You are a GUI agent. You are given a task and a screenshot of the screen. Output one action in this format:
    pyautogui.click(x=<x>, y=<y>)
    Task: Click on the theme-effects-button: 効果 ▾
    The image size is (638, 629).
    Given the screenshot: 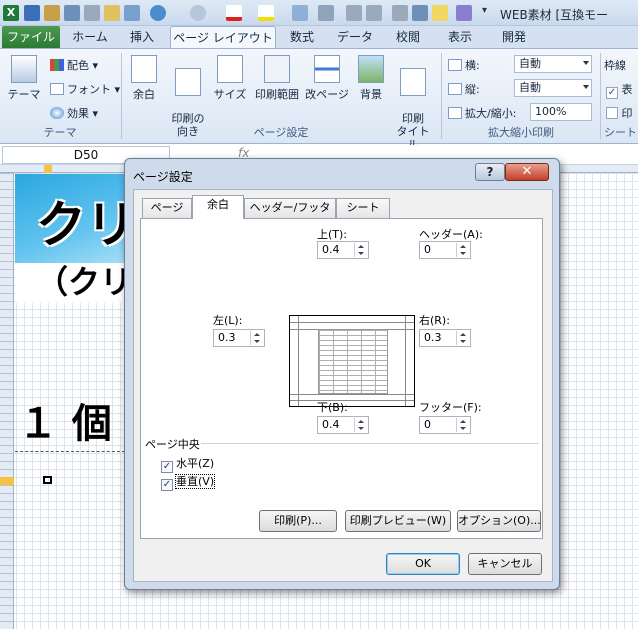 What is the action you would take?
    pyautogui.click(x=74, y=113)
    